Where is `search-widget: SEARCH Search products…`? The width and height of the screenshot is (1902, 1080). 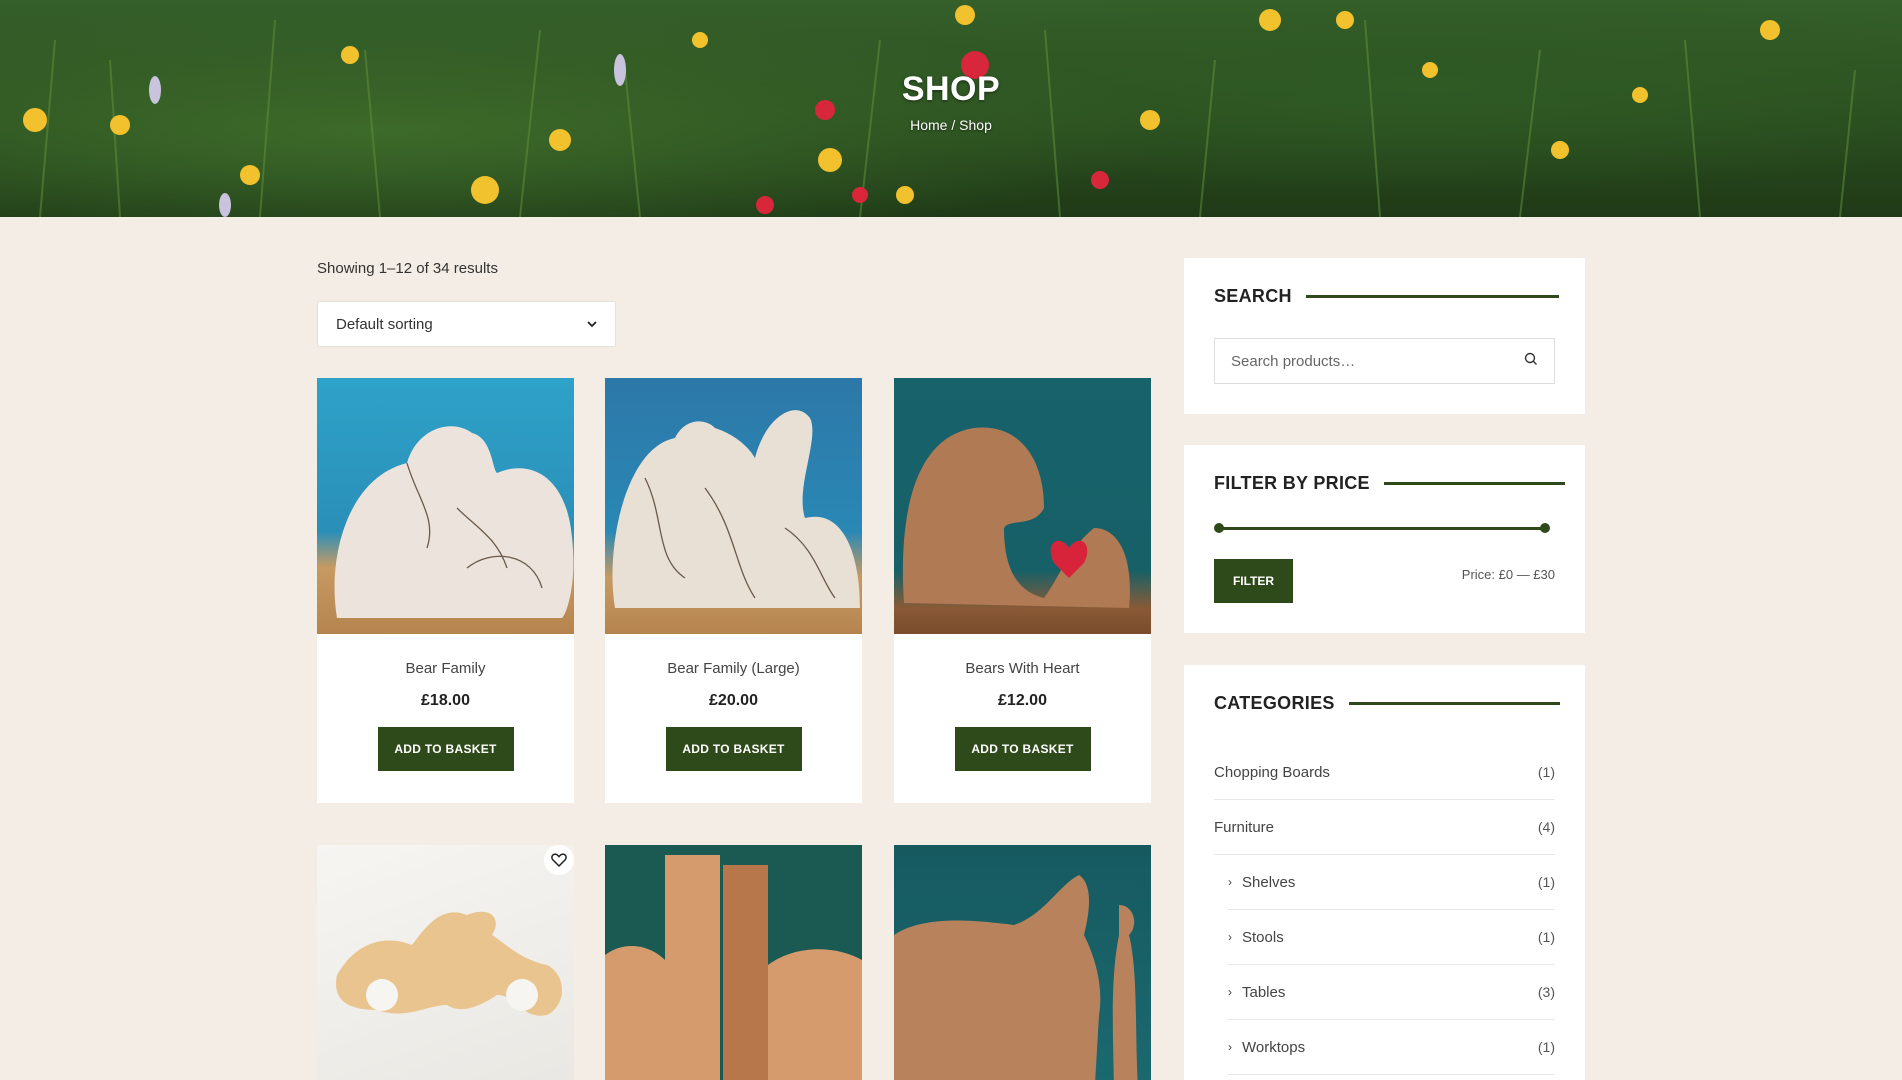 search-widget: SEARCH Search products… is located at coordinates (1384, 336).